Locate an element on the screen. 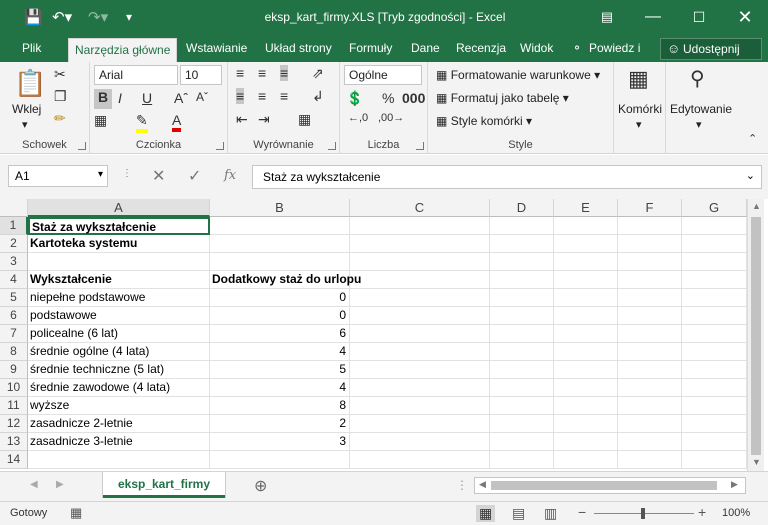  cell-b: 2 is located at coordinates (280, 424).